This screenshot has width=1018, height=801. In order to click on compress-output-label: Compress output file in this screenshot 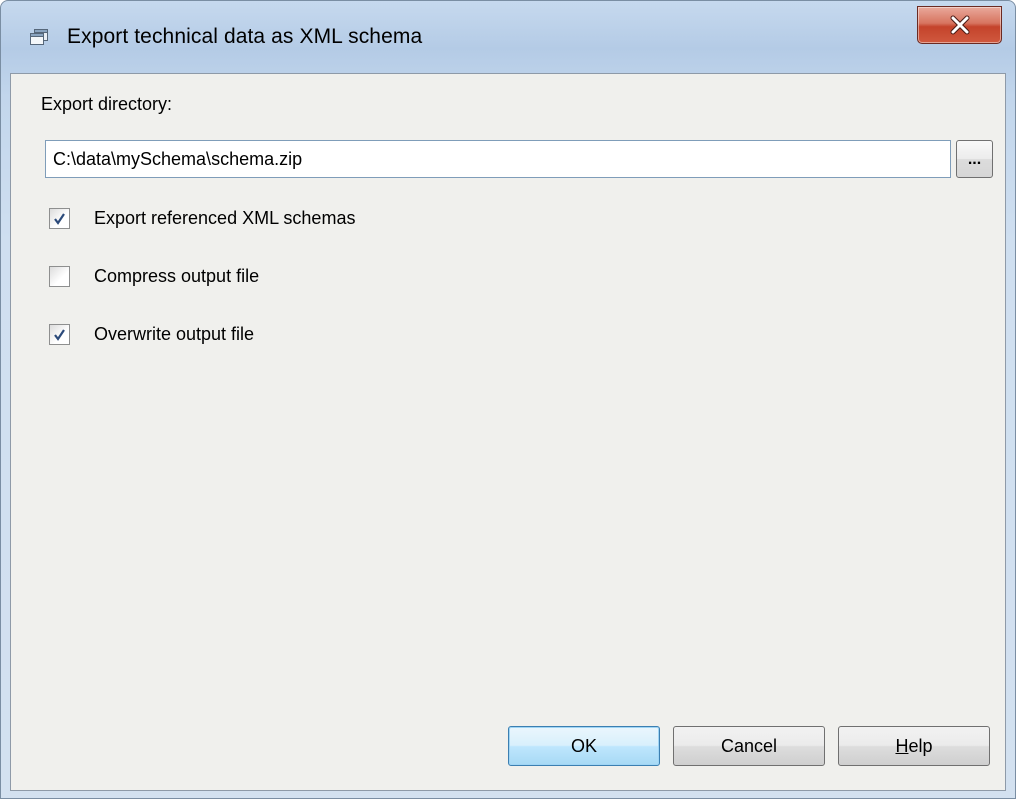, I will do `click(177, 275)`.